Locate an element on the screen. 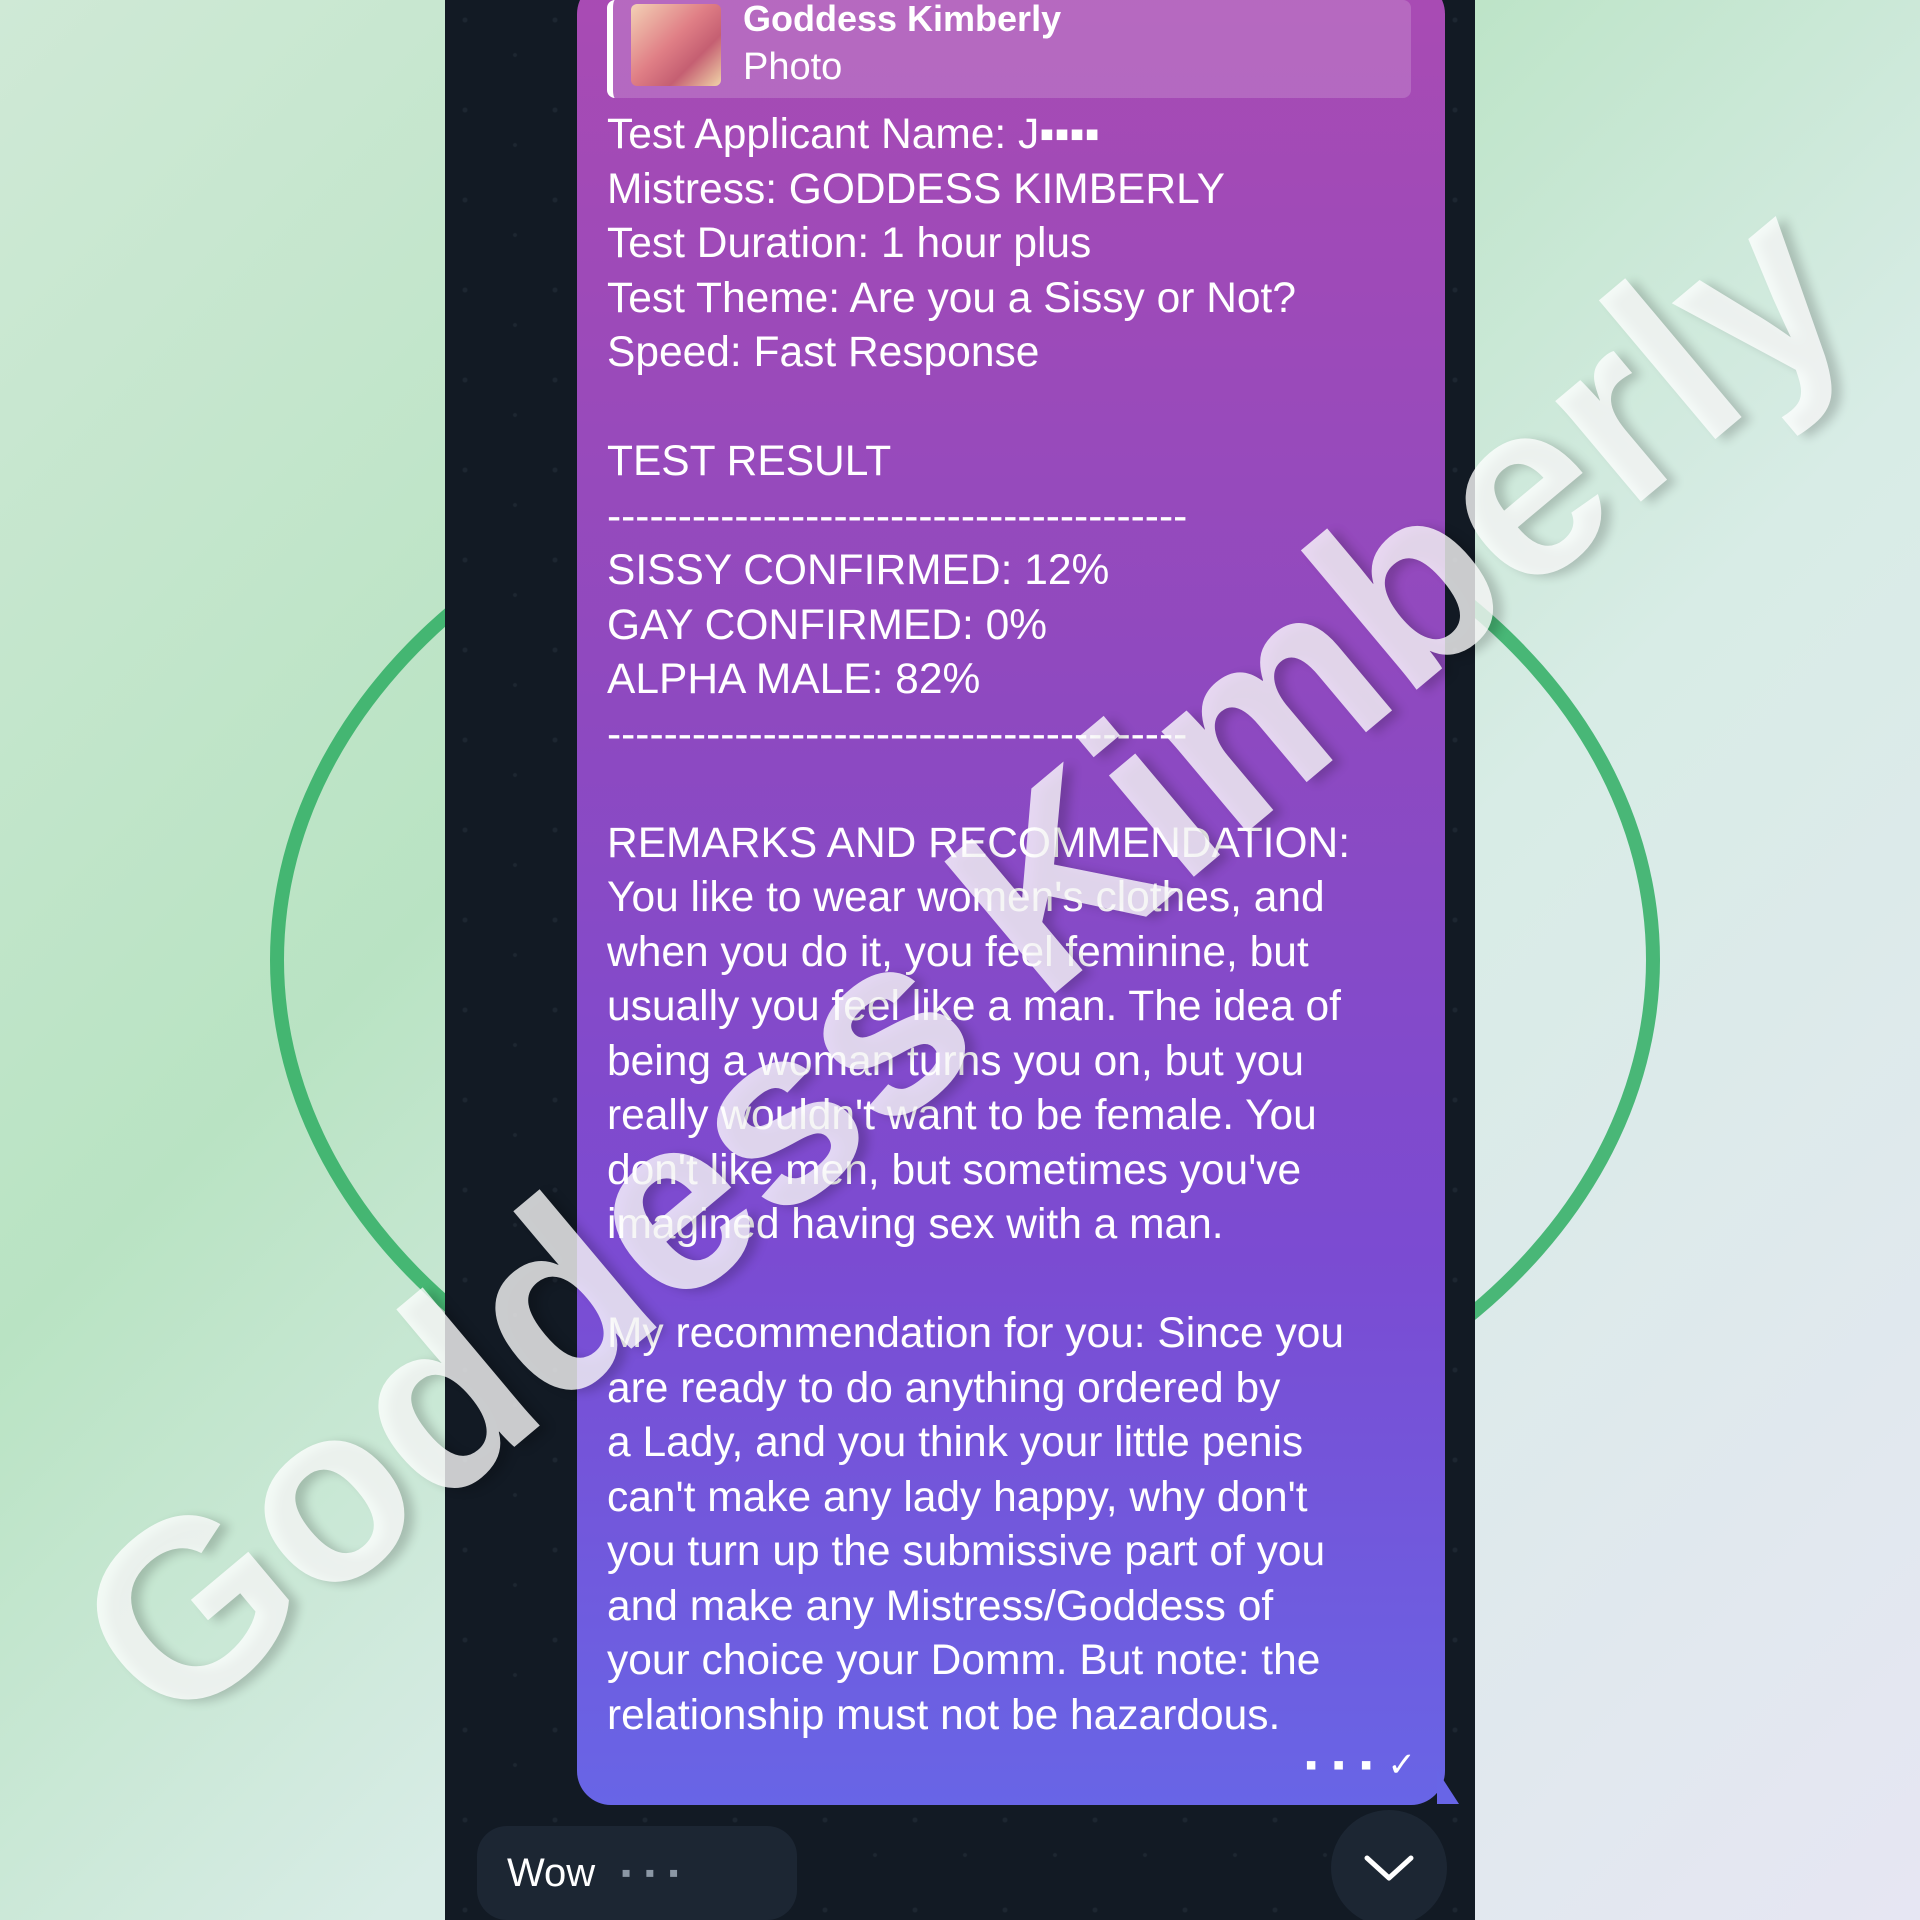 Image resolution: width=1920 pixels, height=1920 pixels. remarks-line: when you do it, you feel feminine, but is located at coordinates (958, 952).